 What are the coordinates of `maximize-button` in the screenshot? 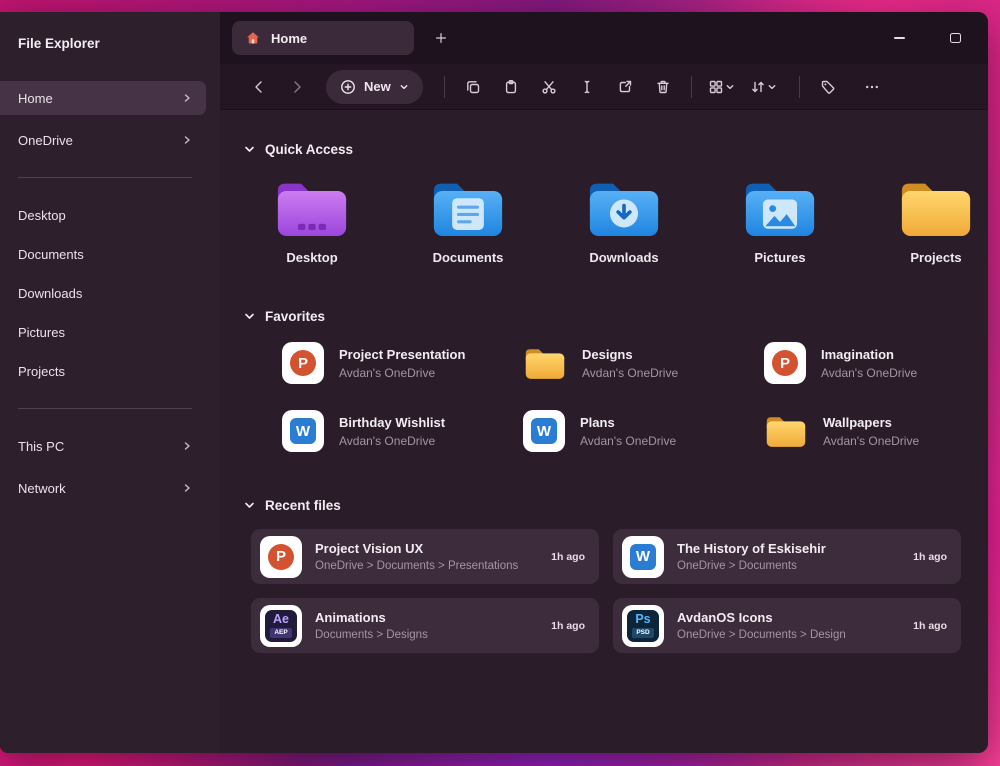 It's located at (955, 38).